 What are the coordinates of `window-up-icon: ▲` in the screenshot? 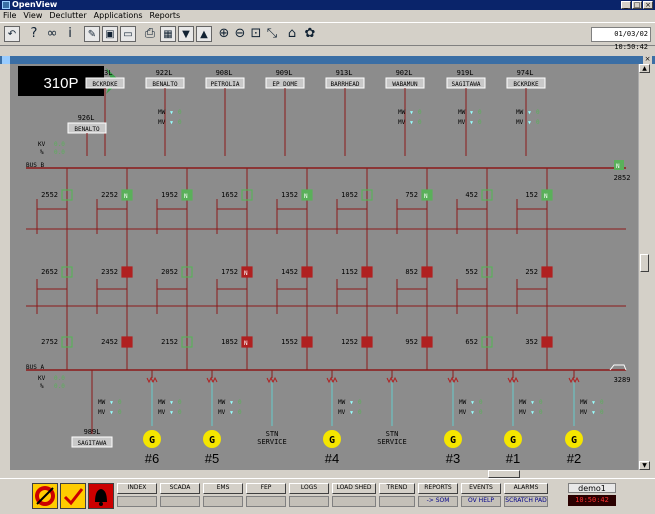 It's located at (204, 34).